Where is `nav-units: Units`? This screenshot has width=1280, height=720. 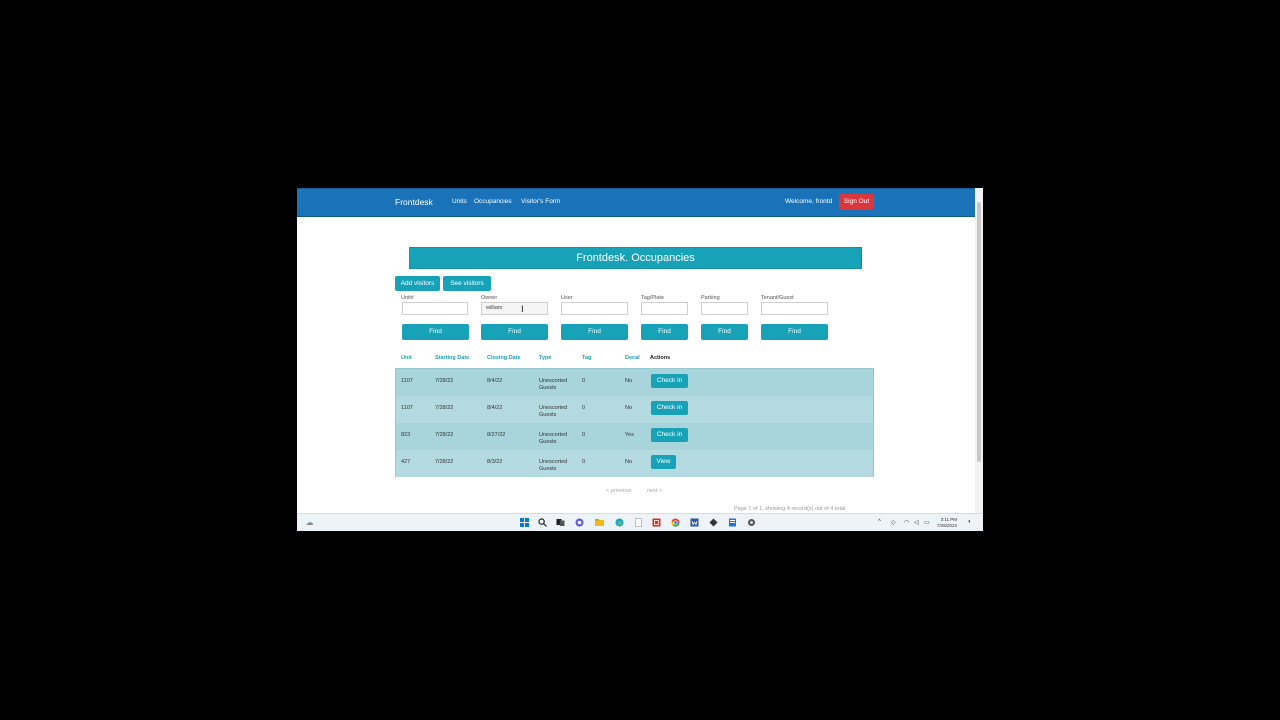 nav-units: Units is located at coordinates (459, 201).